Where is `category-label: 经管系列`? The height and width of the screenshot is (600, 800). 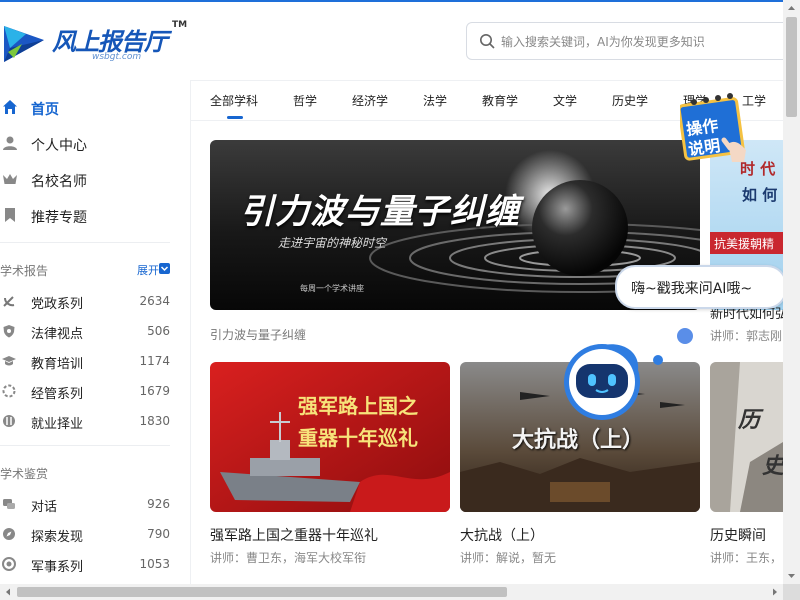
category-label: 经管系列 is located at coordinates (57, 394).